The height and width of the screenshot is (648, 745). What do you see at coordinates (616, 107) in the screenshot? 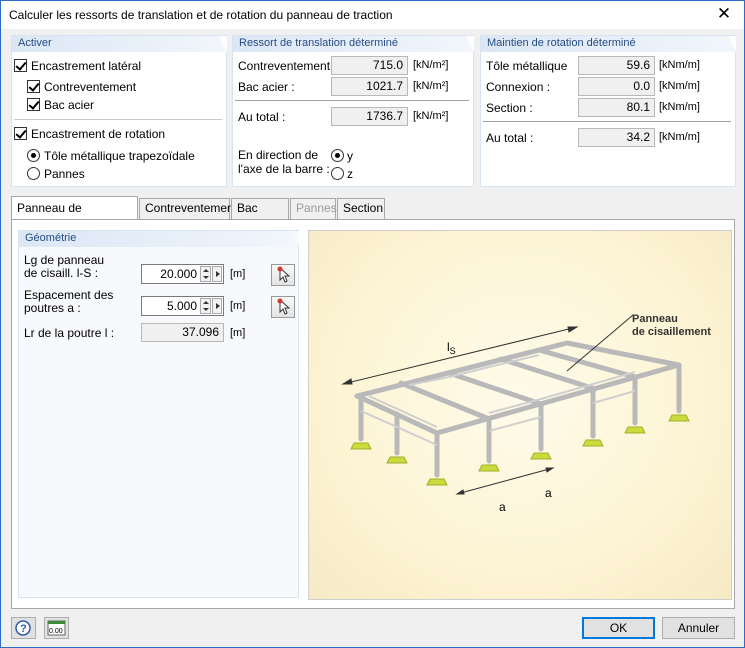
I see `section-value: 80.1` at bounding box center [616, 107].